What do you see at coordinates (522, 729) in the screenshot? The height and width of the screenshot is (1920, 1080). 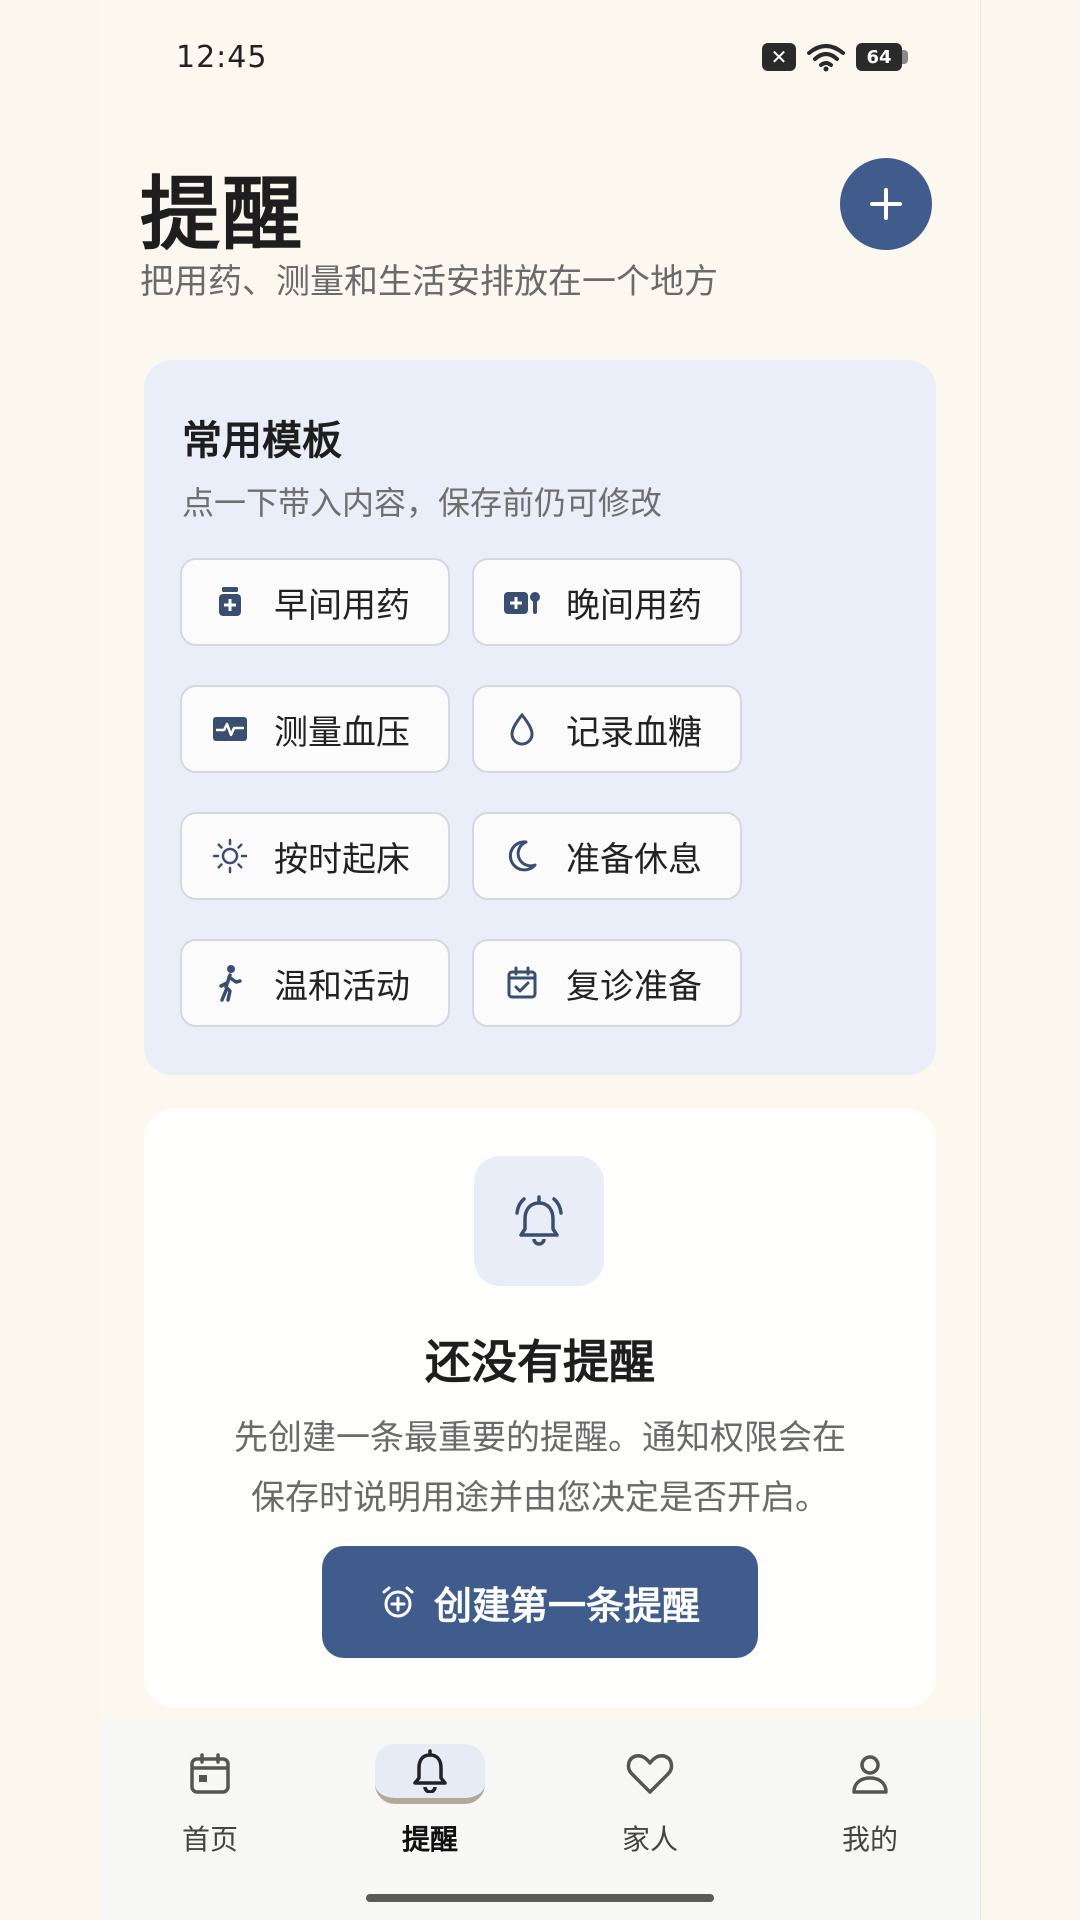 I see `drop-icon` at bounding box center [522, 729].